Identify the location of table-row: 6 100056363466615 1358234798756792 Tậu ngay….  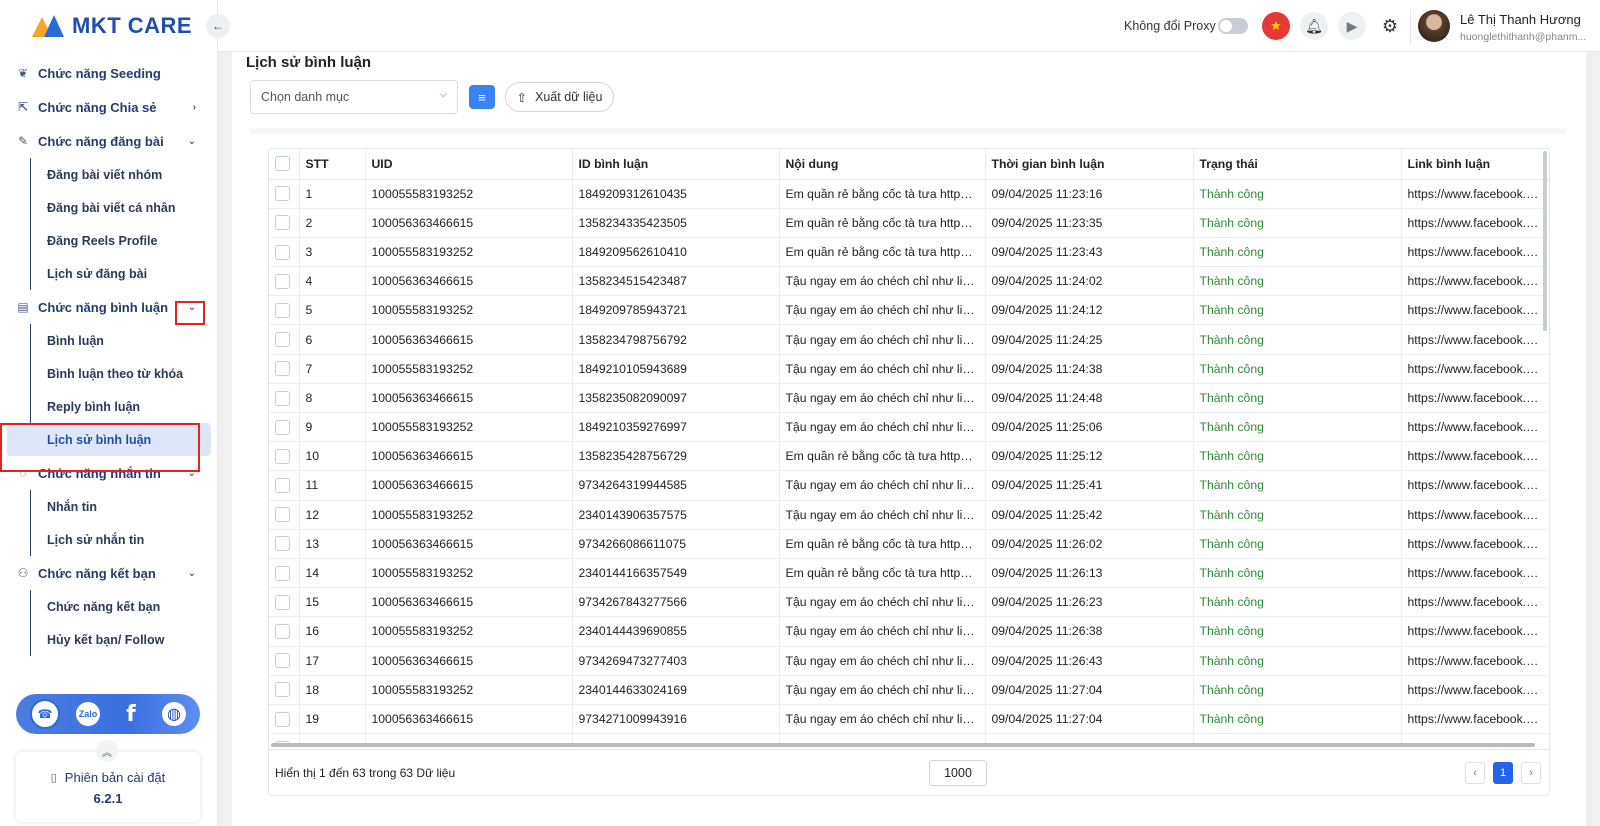
(909, 339).